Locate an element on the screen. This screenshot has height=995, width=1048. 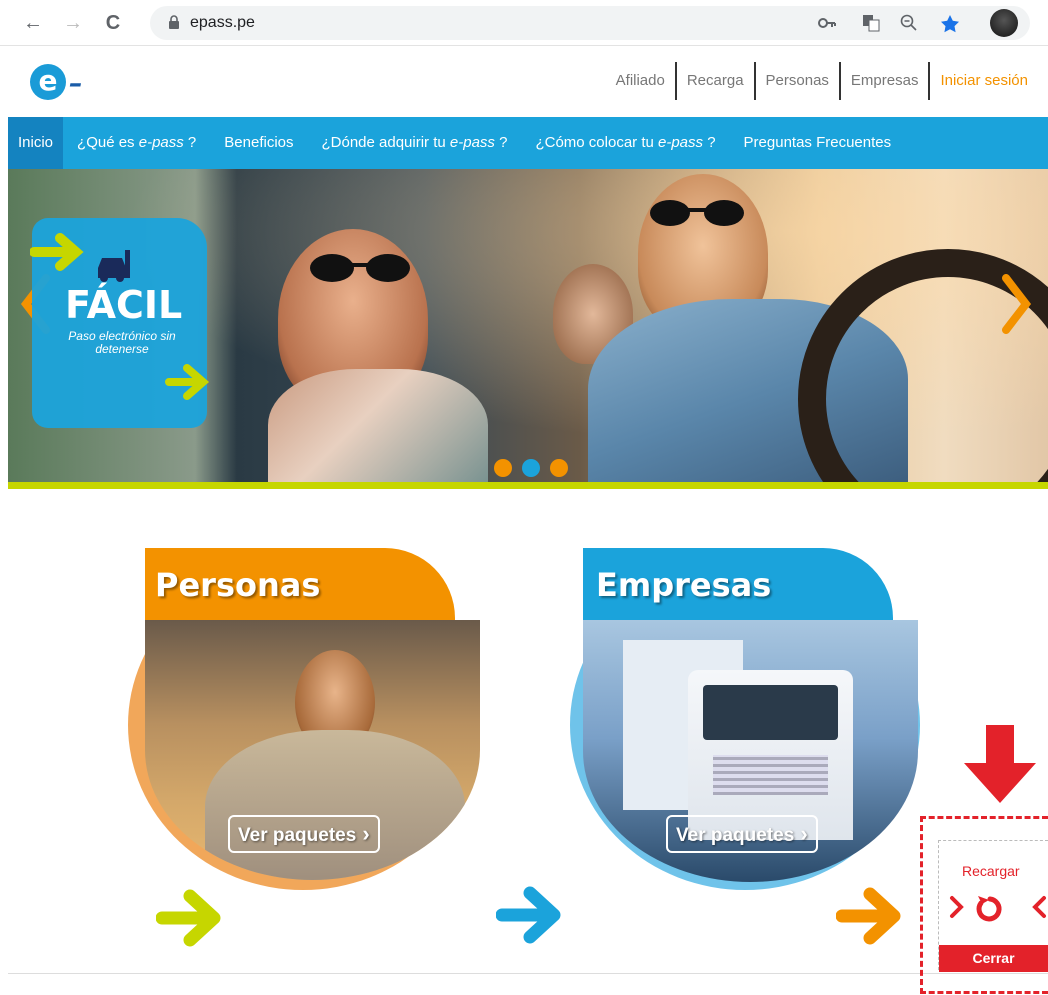
cerrar-button: Cerrar is located at coordinates (993, 958).